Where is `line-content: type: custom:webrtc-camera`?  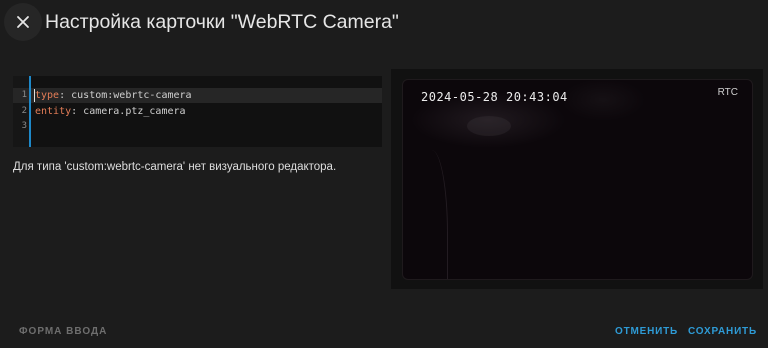 line-content: type: custom:webrtc-camera is located at coordinates (113, 95).